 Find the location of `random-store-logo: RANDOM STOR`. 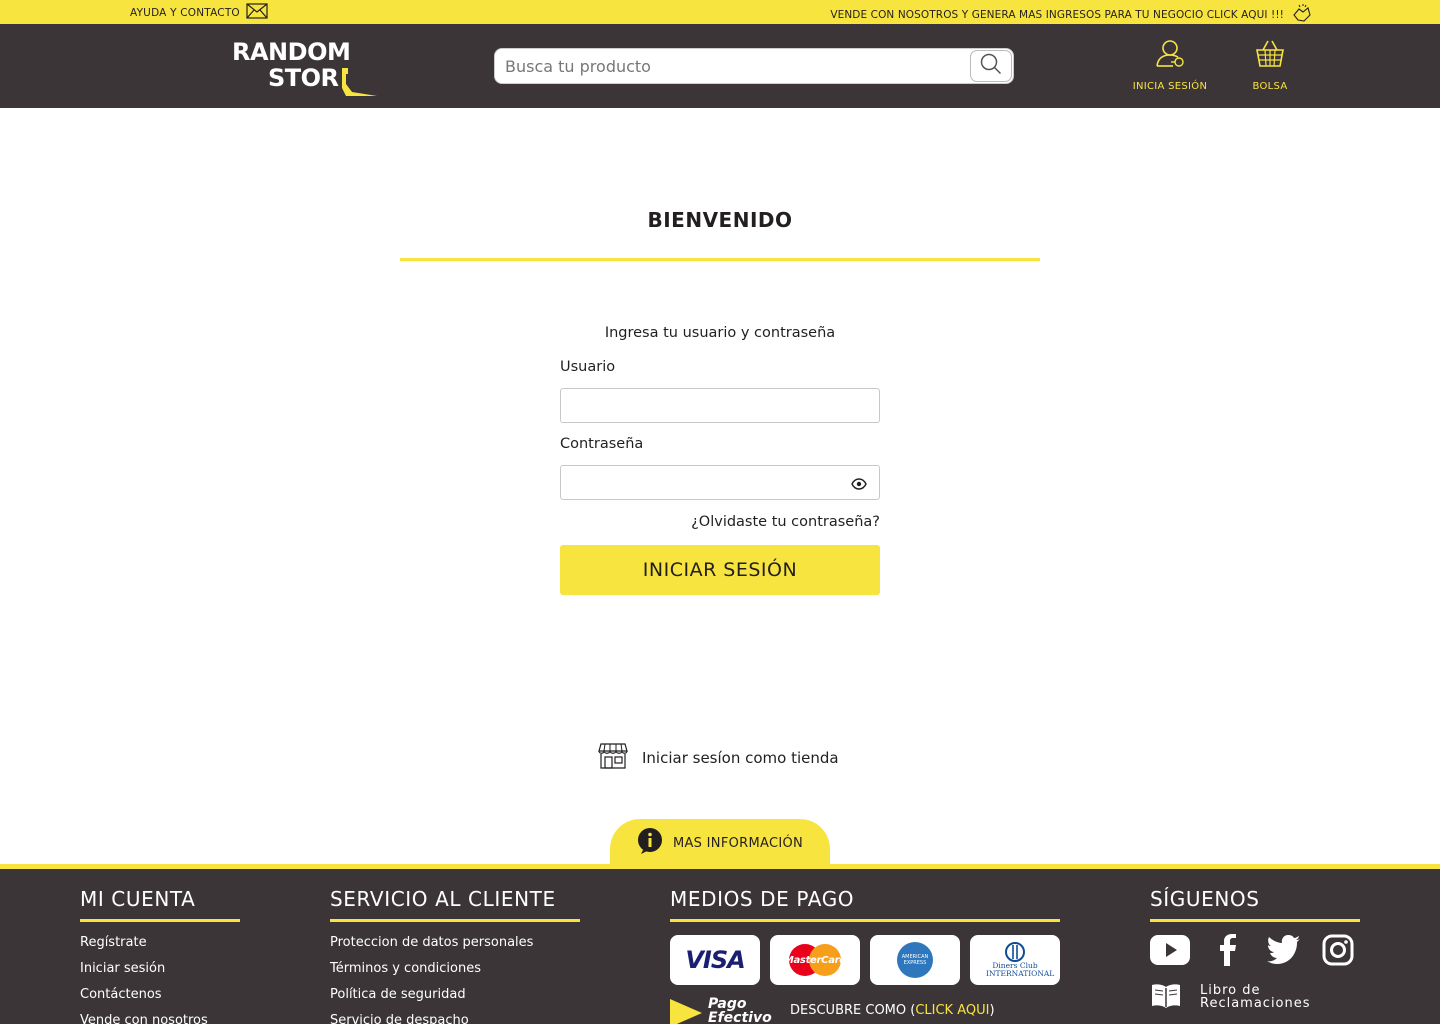

random-store-logo: RANDOM STOR is located at coordinates (307, 67).